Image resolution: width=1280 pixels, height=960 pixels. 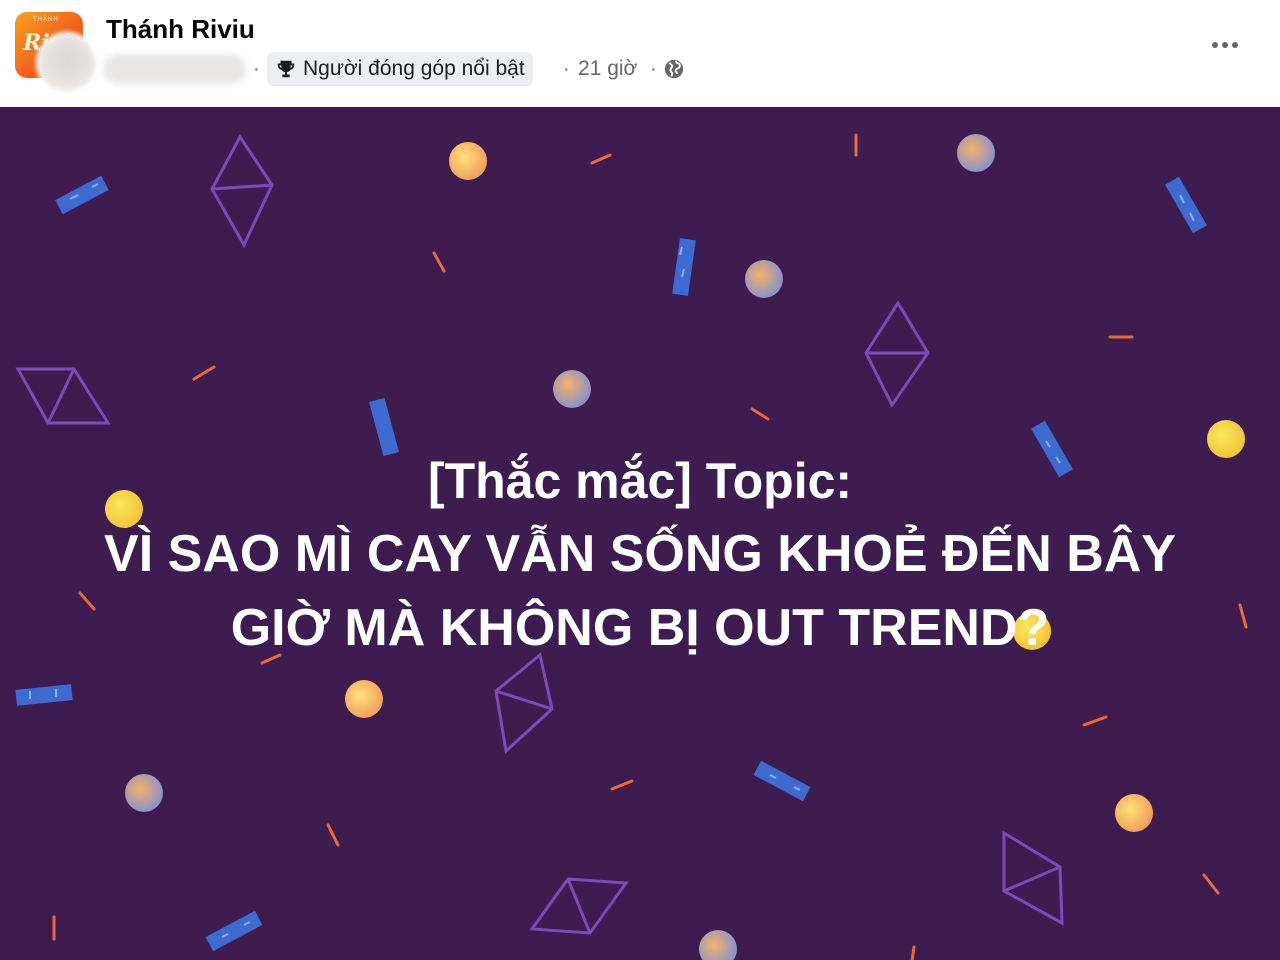 I want to click on author-name-link, so click(x=175, y=69).